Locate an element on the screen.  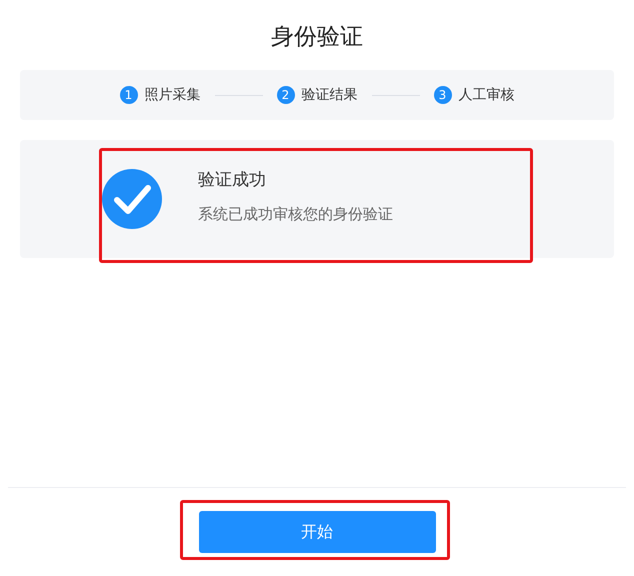
step-label: 验证结果 is located at coordinates (330, 95).